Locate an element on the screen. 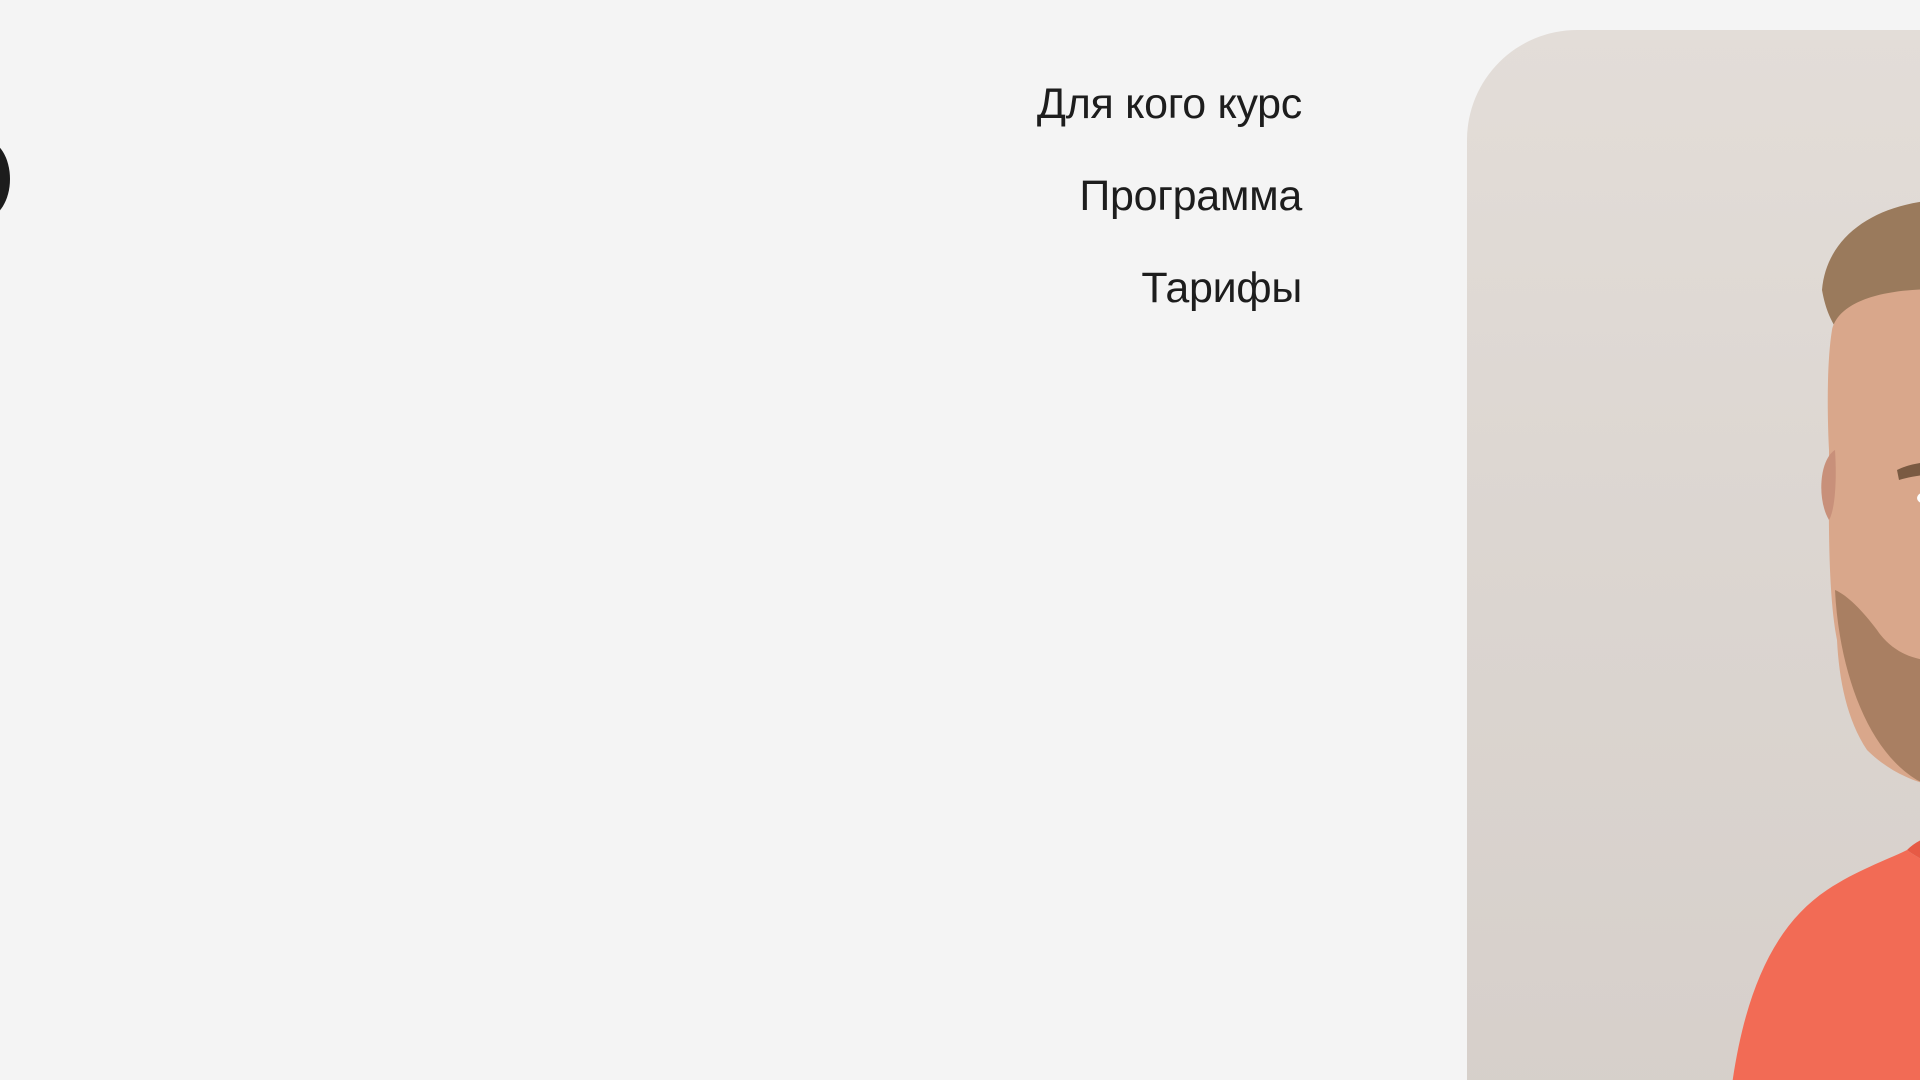 The height and width of the screenshot is (1080, 1920). nav-link-program: Программа is located at coordinates (1190, 196).